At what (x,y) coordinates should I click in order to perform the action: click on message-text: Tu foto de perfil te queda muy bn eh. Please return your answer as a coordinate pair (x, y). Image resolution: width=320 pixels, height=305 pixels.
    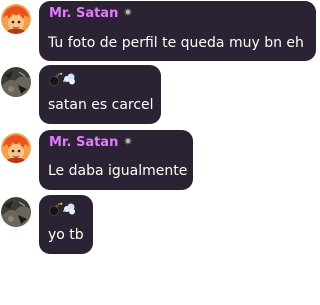
    Looking at the image, I should click on (176, 43).